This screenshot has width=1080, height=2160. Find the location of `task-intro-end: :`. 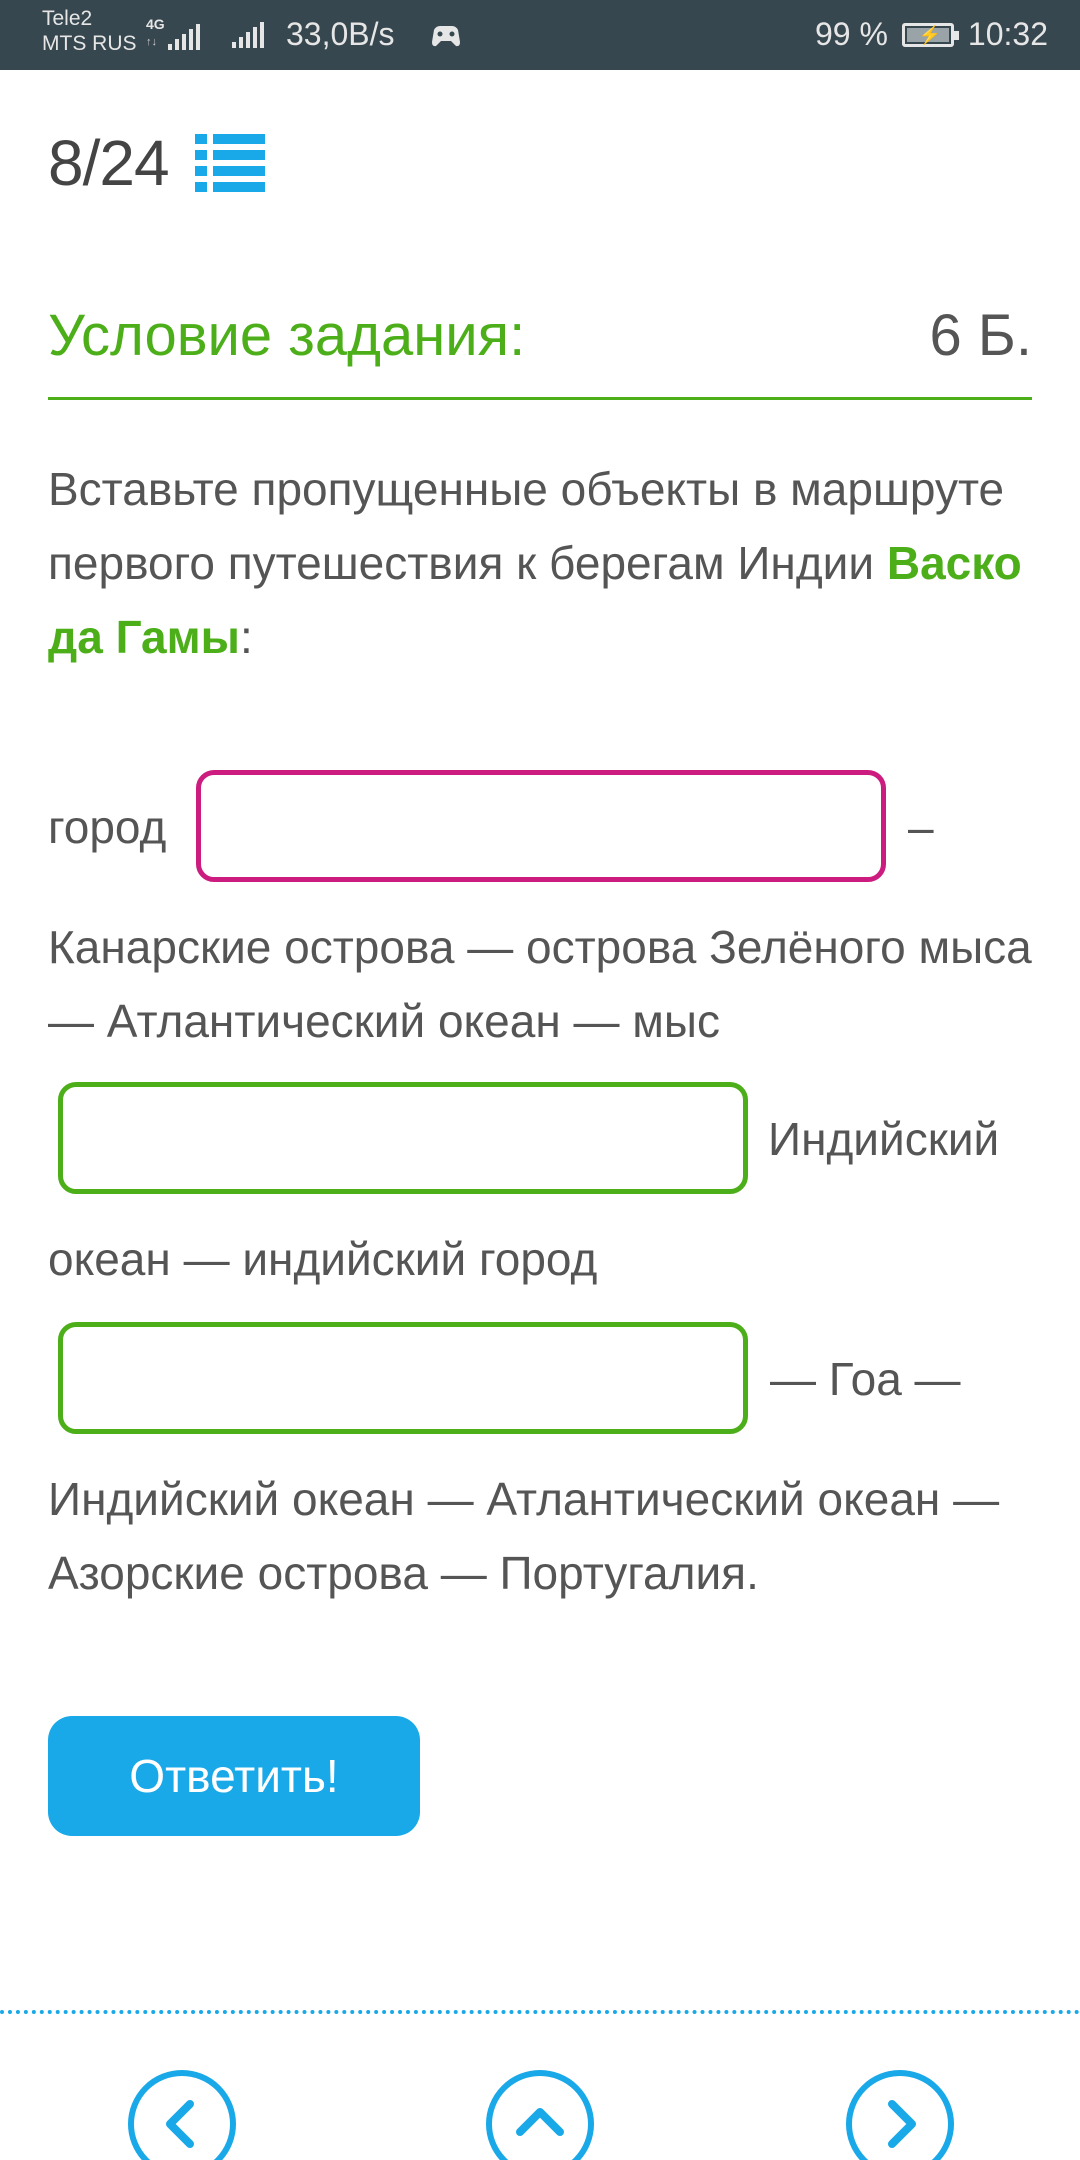

task-intro-end: : is located at coordinates (246, 637).